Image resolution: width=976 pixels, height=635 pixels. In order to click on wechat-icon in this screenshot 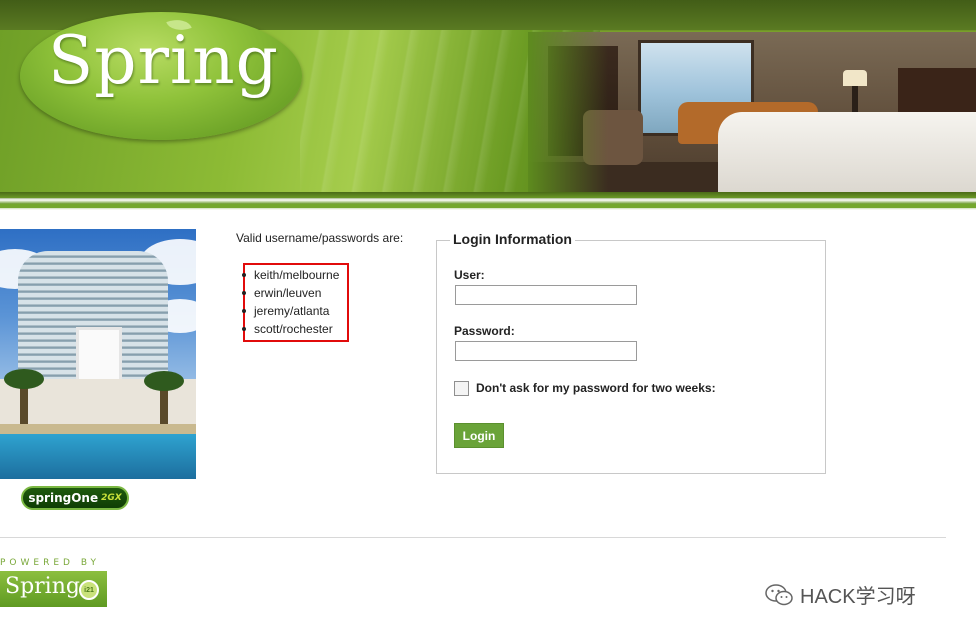, I will do `click(779, 594)`.